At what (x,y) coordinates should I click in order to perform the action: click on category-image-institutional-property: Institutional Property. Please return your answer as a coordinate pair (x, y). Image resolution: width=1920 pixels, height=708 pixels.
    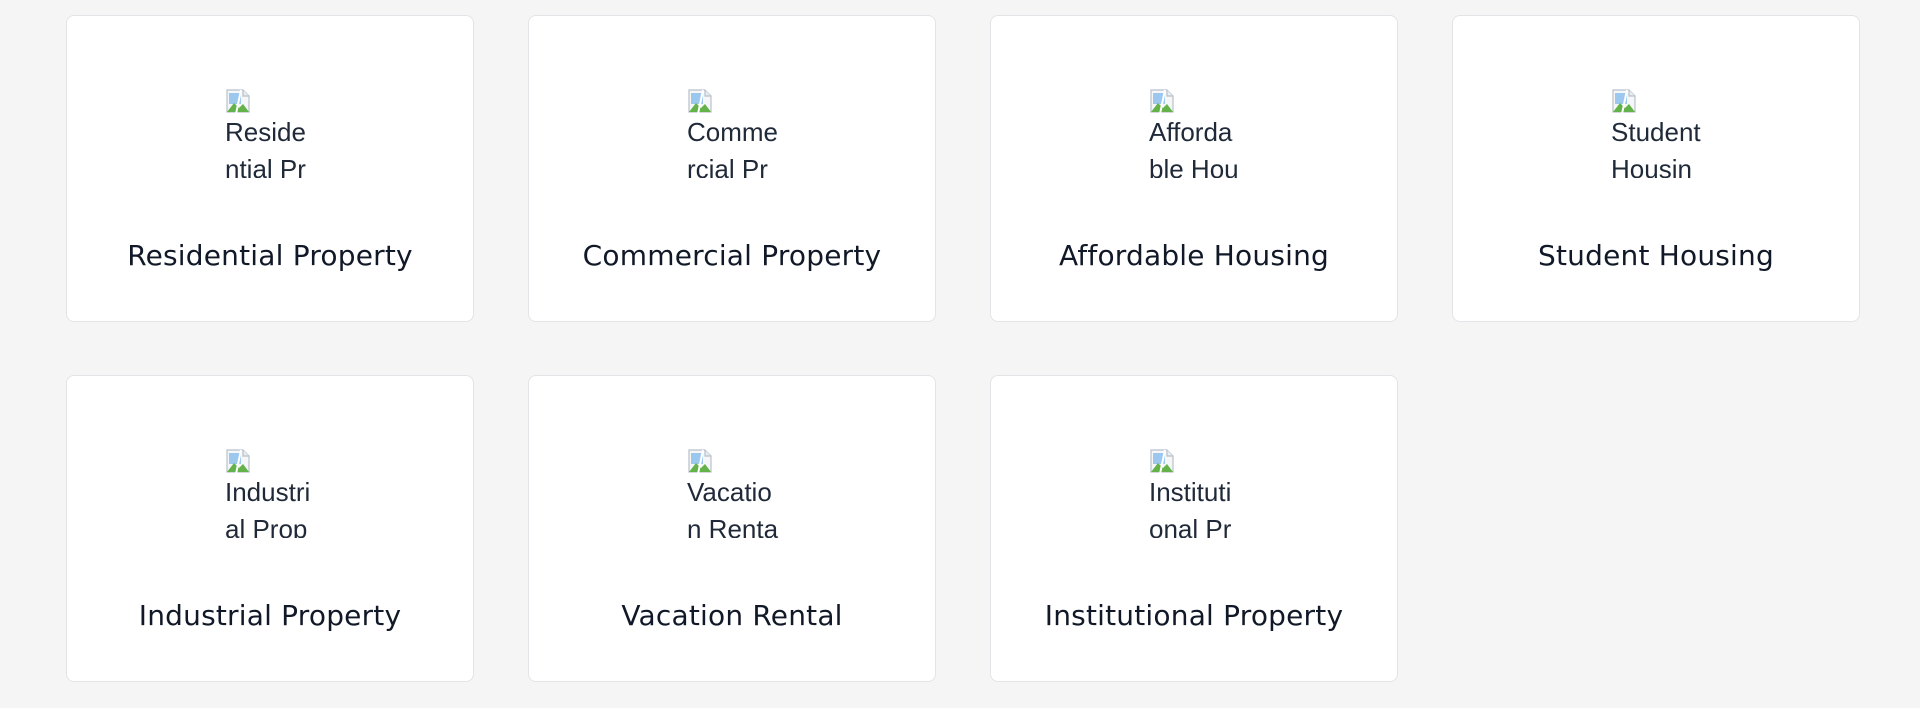
    Looking at the image, I should click on (1195, 493).